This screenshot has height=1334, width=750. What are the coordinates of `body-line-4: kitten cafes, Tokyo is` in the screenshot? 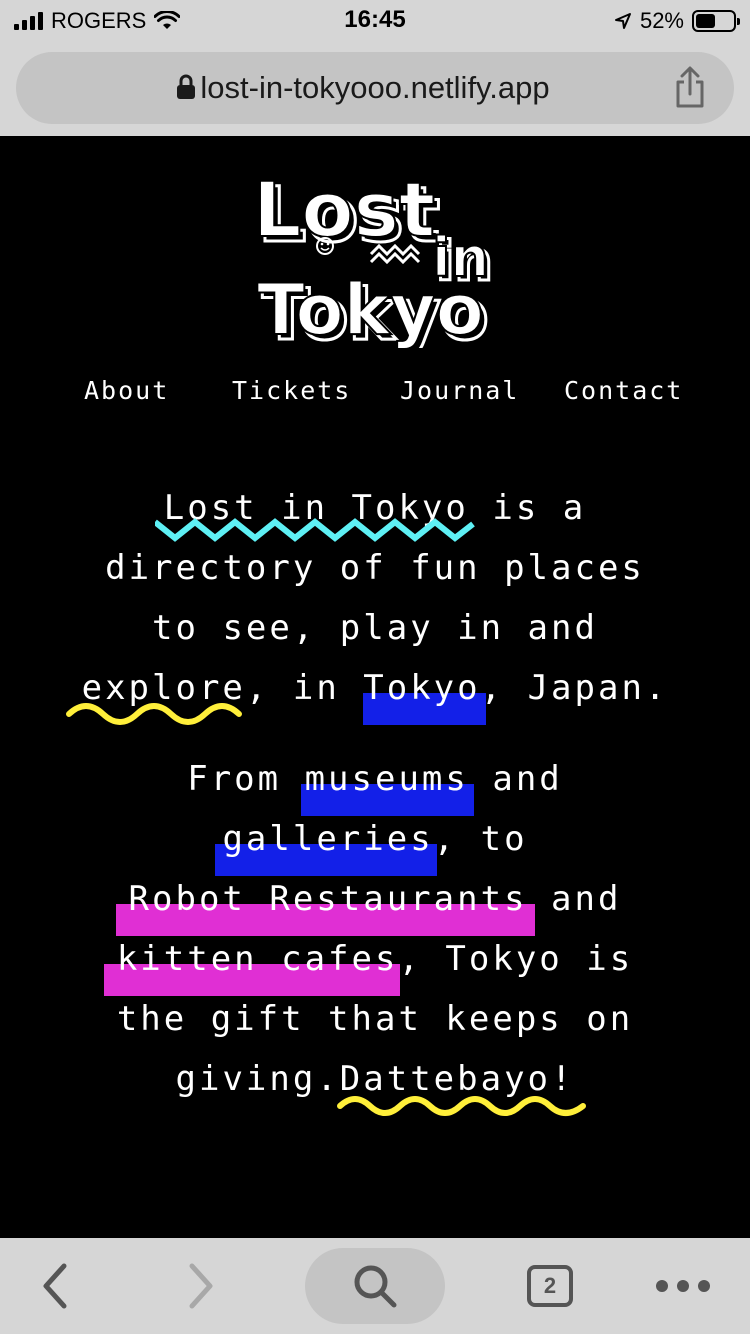 It's located at (375, 959).